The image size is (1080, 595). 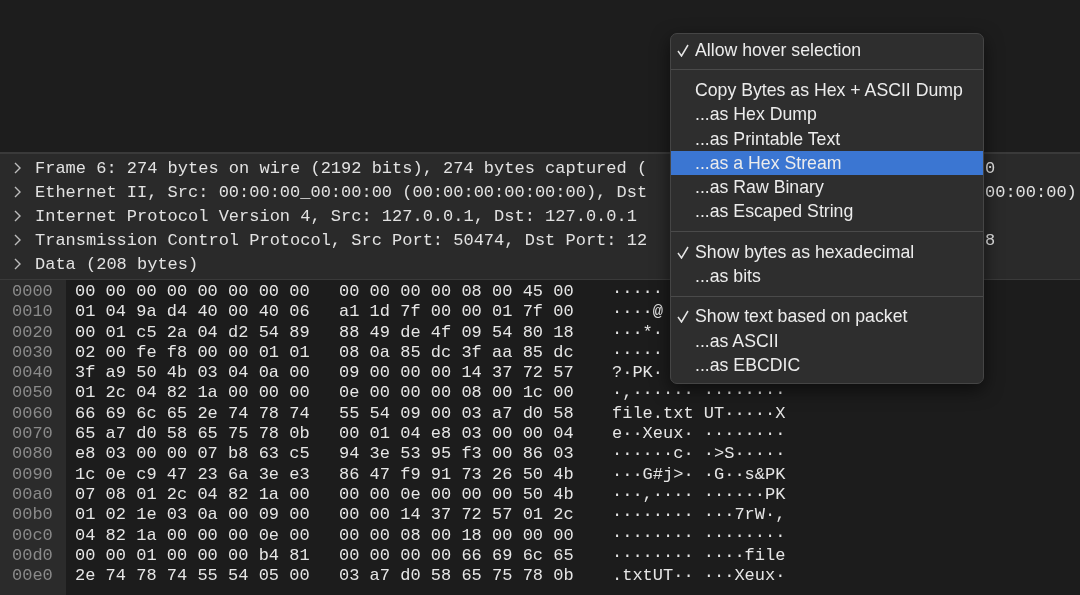 What do you see at coordinates (192, 495) in the screenshot?
I see `hex-bytes: 07 08 01 2c 04 82 1a 00` at bounding box center [192, 495].